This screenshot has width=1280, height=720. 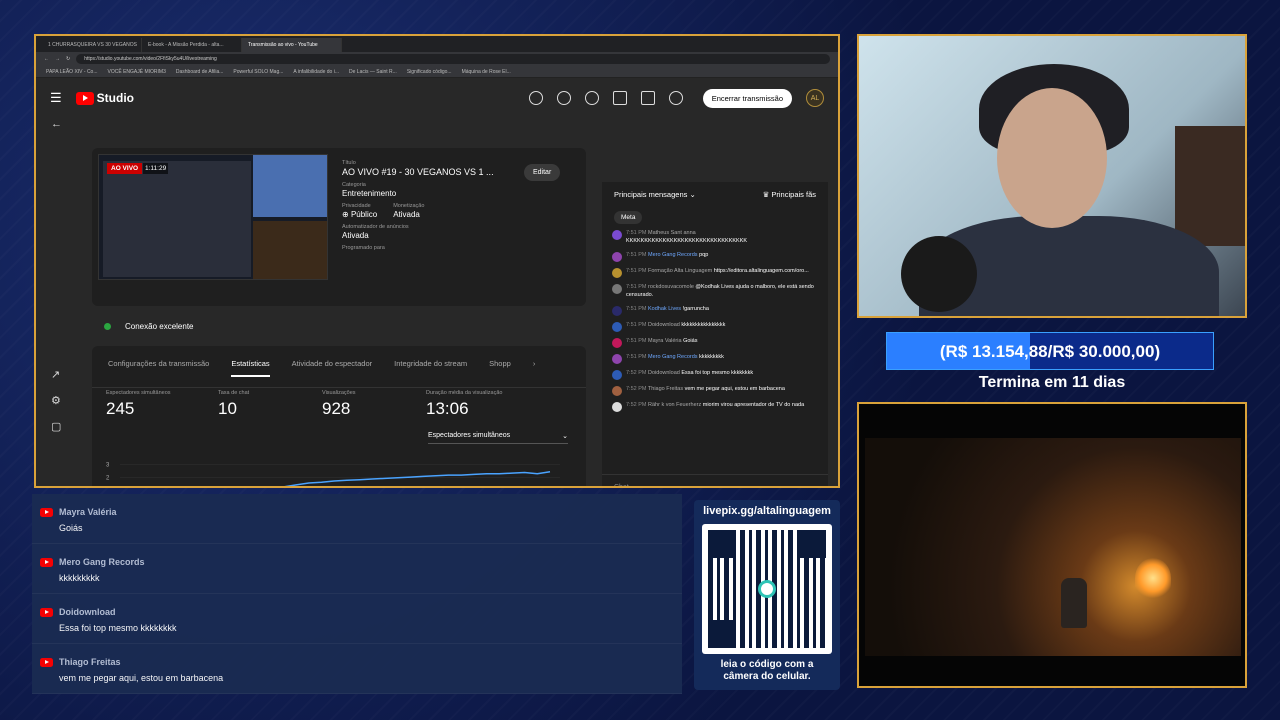 I want to click on microphone, so click(x=939, y=274).